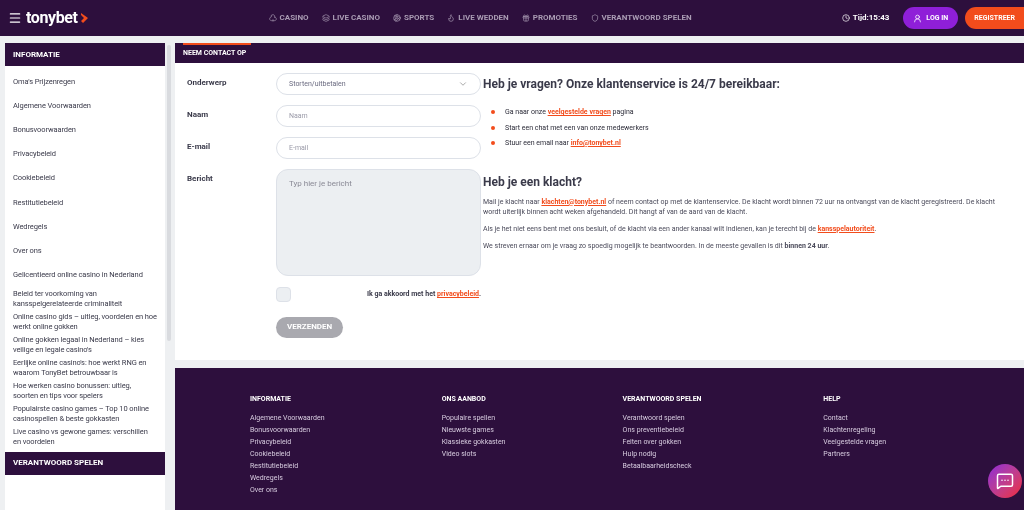 The width and height of the screenshot is (1024, 510). Describe the element at coordinates (397, 18) in the screenshot. I see `ball-icon` at that location.